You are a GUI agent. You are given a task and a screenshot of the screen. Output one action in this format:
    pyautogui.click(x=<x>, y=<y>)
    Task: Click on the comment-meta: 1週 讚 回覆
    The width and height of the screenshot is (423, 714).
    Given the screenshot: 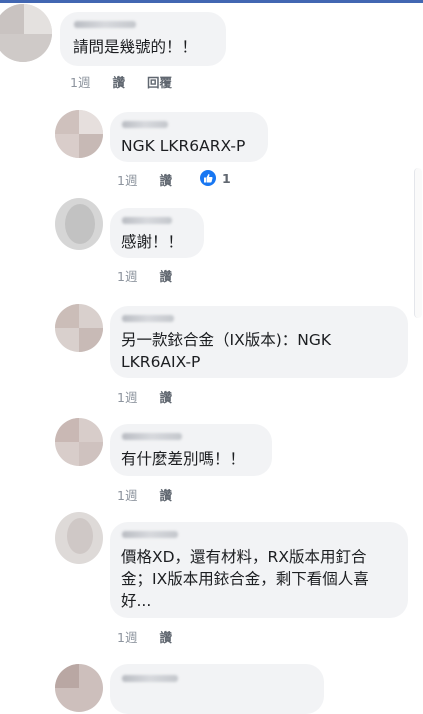 What is the action you would take?
    pyautogui.click(x=121, y=81)
    